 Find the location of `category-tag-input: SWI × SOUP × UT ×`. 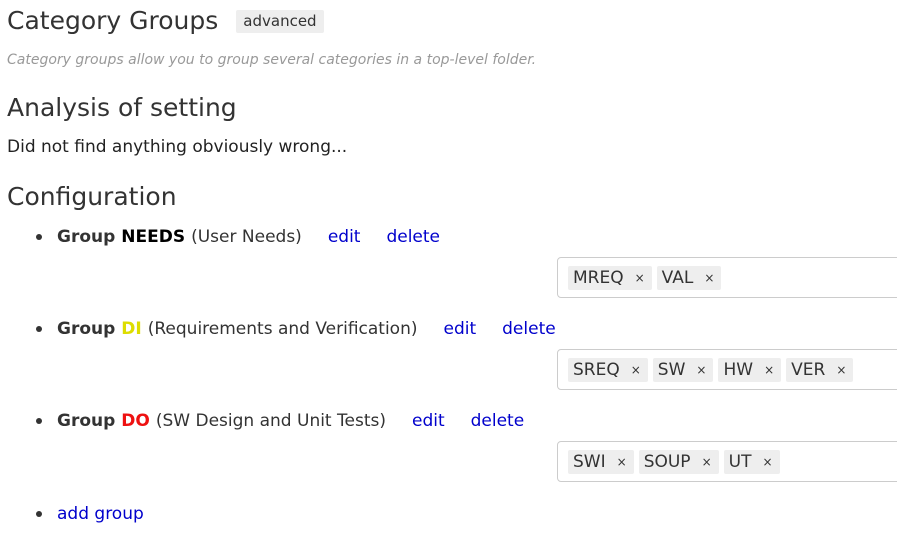

category-tag-input: SWI × SOUP × UT × is located at coordinates (727, 461).